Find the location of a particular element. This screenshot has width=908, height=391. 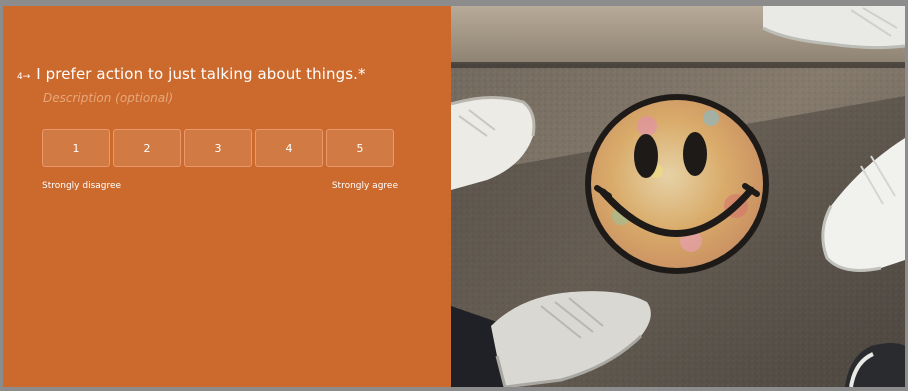

scale-option-3: 3 is located at coordinates (218, 148).